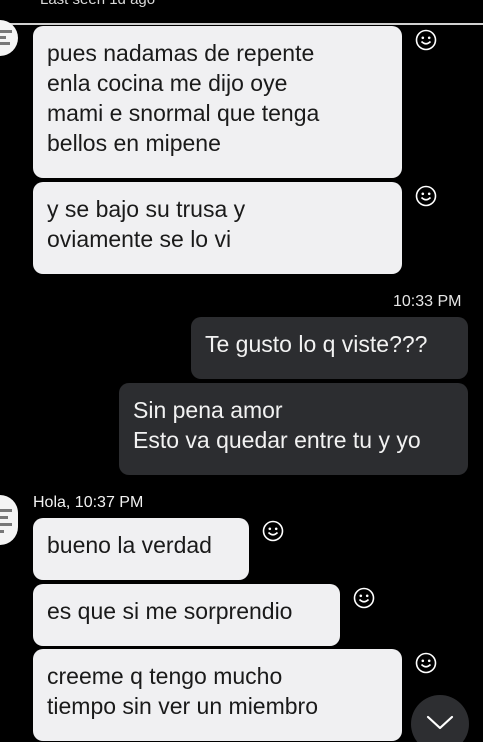  Describe the element at coordinates (141, 549) in the screenshot. I see `message-bubble: bueno la verdad` at that location.